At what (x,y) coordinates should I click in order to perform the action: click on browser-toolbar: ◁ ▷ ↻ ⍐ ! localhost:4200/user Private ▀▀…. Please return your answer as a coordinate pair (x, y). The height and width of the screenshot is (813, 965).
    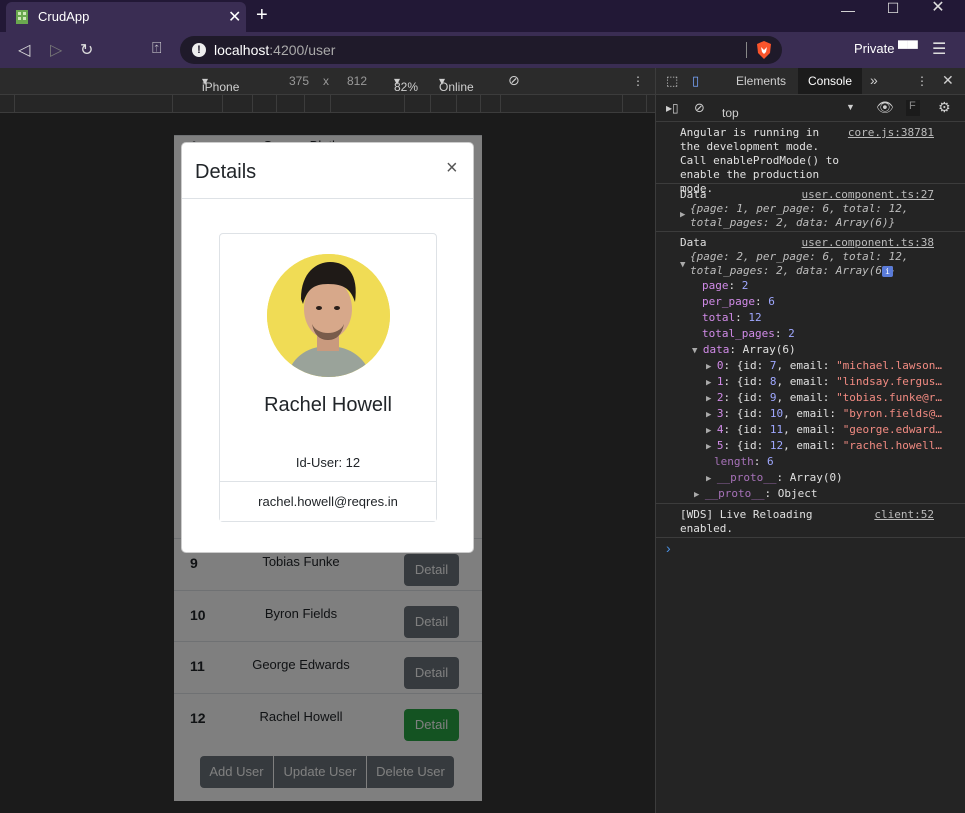
    Looking at the image, I should click on (482, 50).